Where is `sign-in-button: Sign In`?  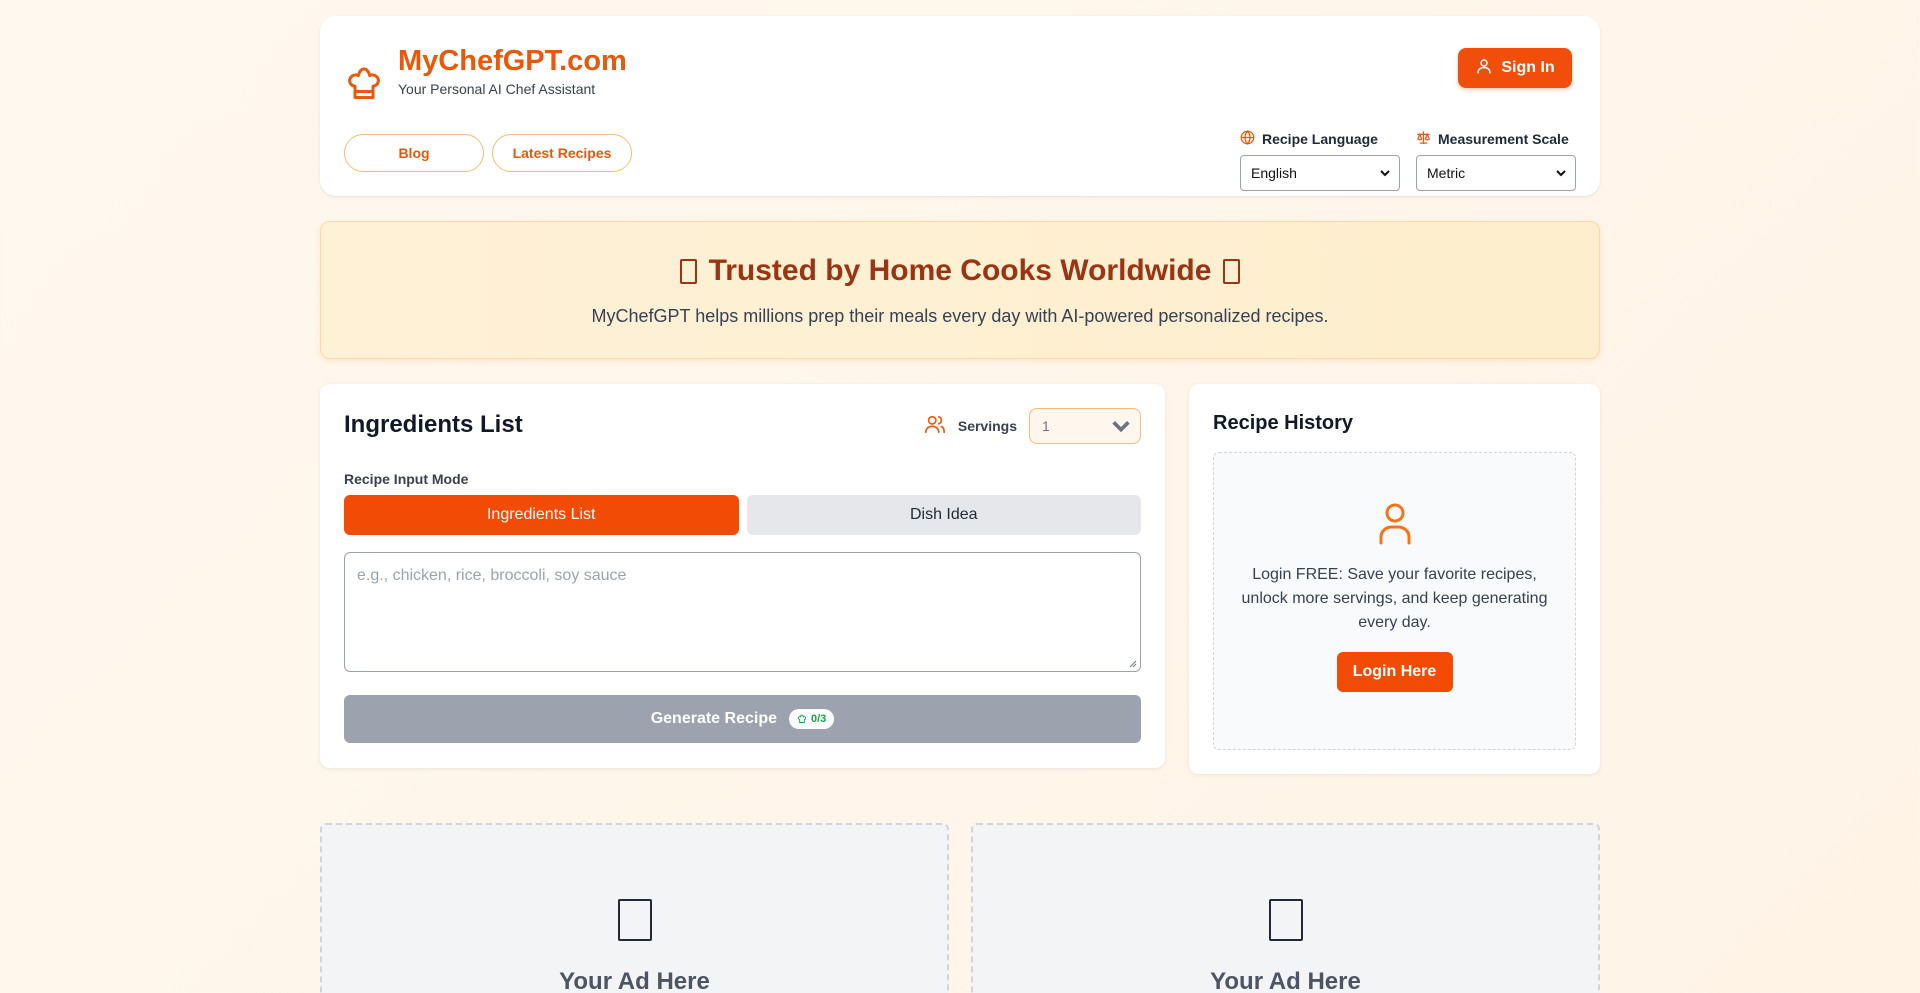 sign-in-button: Sign In is located at coordinates (1515, 68).